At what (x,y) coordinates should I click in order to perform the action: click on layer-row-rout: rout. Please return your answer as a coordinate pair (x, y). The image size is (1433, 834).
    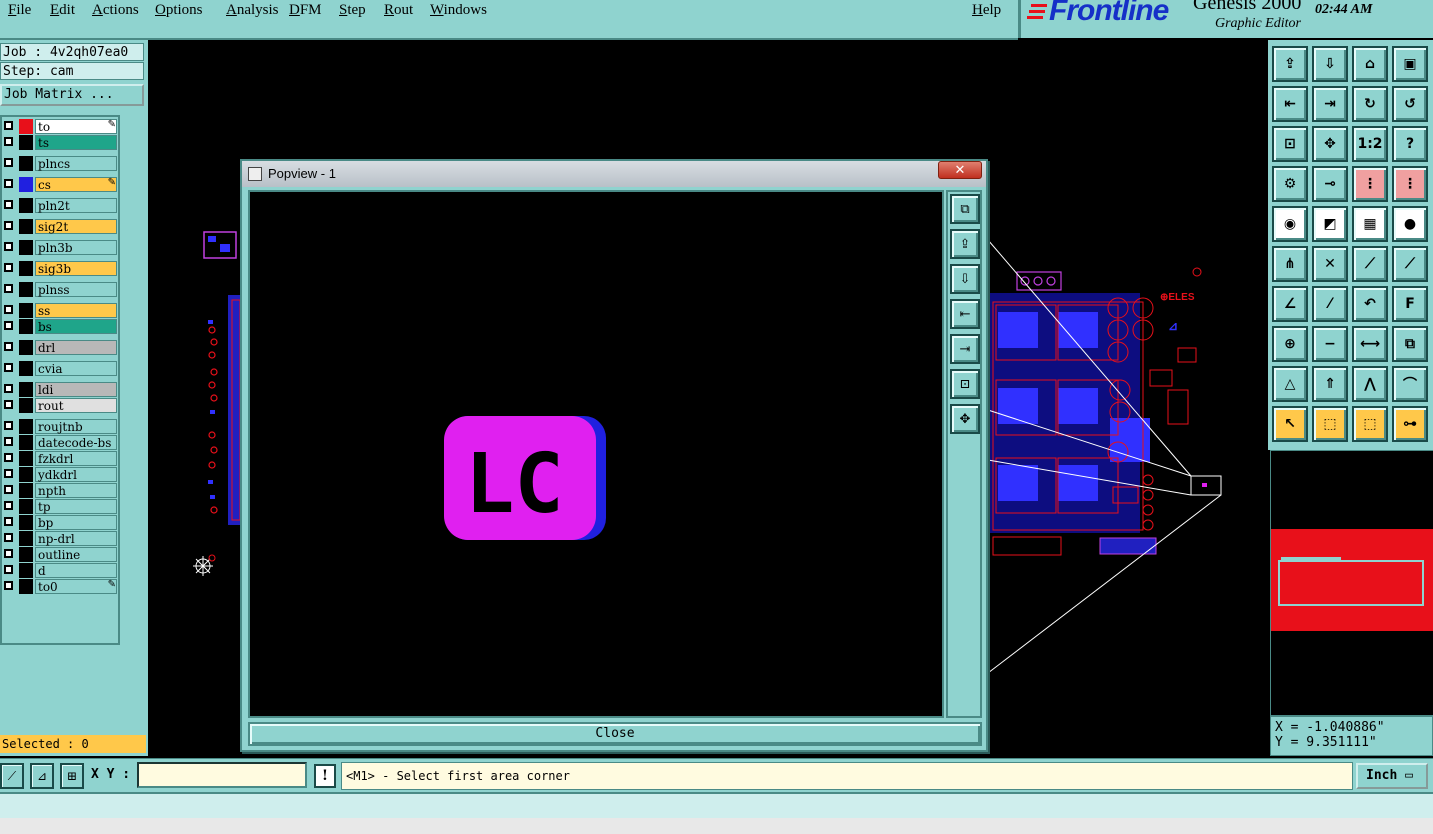
    Looking at the image, I should click on (61, 405).